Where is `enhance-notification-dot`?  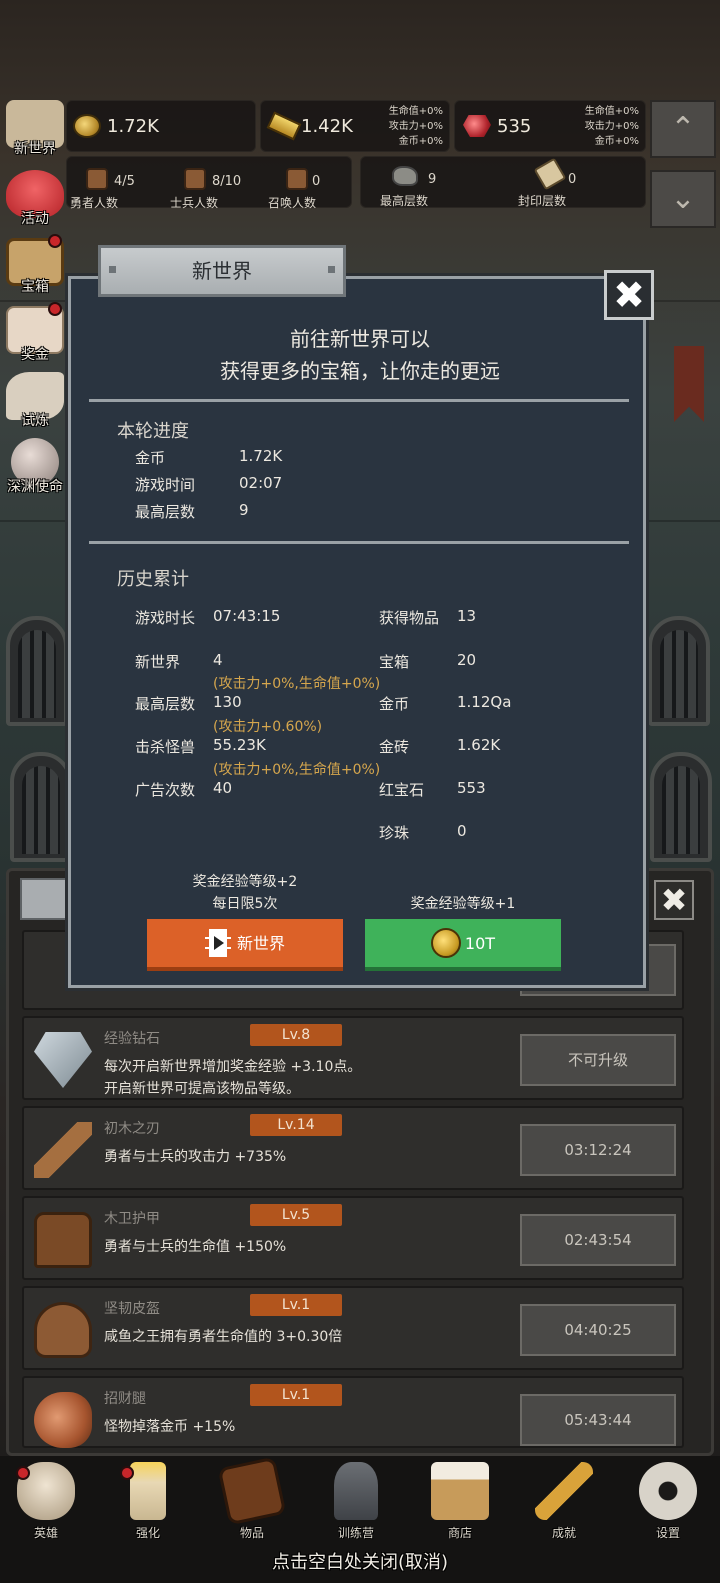 enhance-notification-dot is located at coordinates (127, 1473).